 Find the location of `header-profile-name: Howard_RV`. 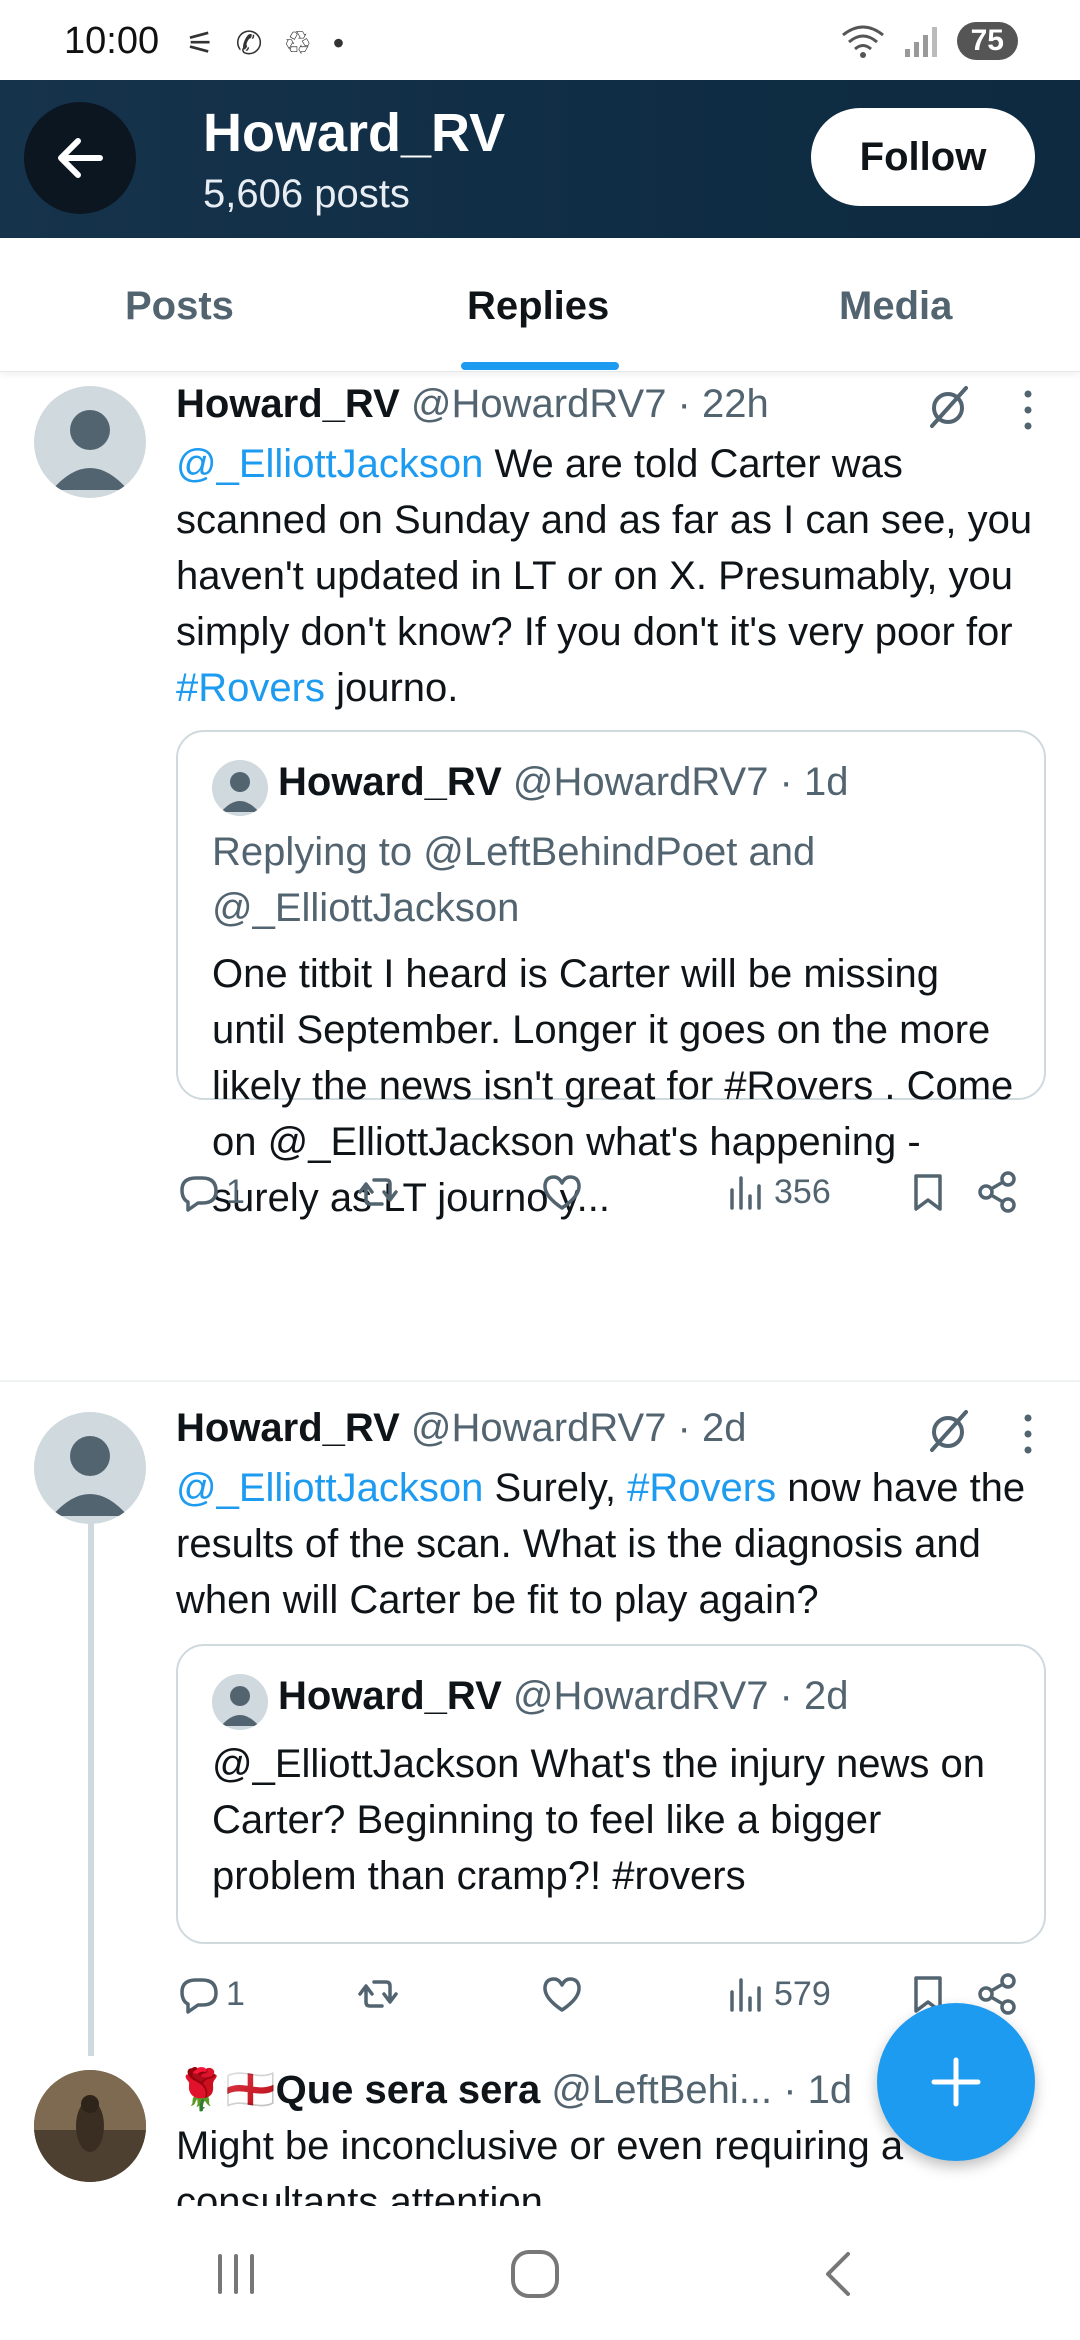

header-profile-name: Howard_RV is located at coordinates (354, 133).